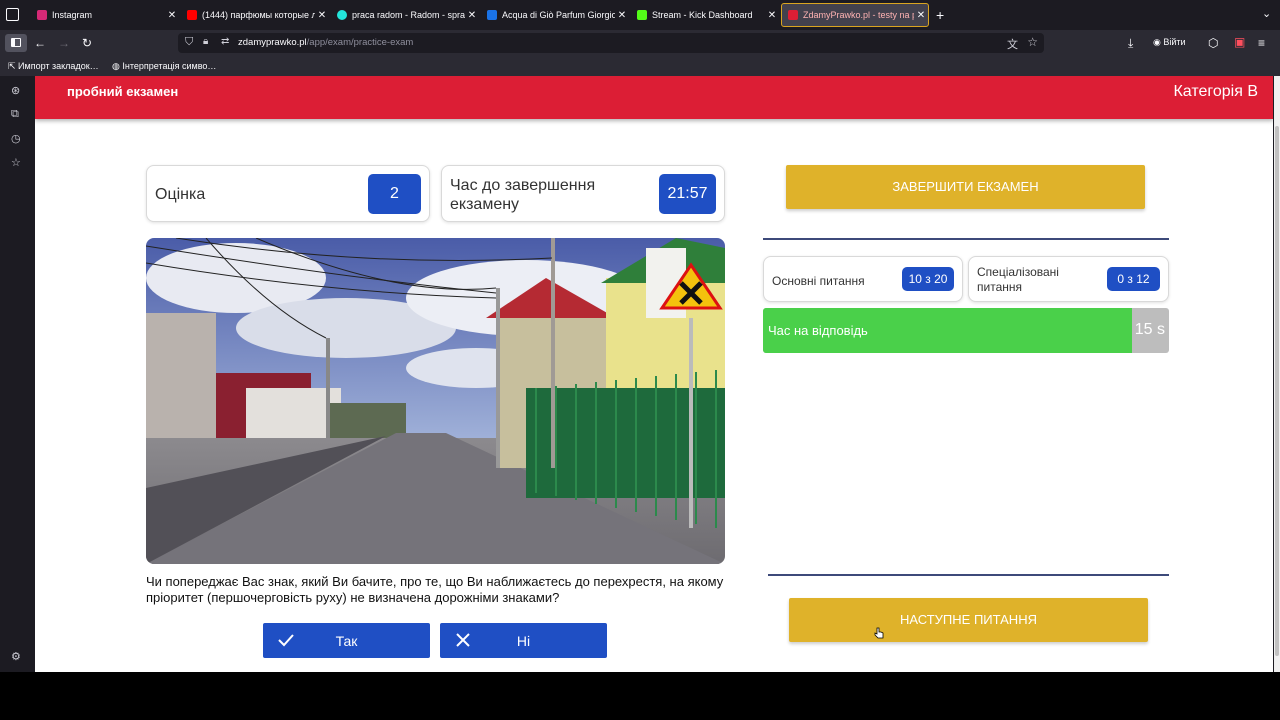  I want to click on timer-label: Час до завершення екзамену, so click(523, 195).